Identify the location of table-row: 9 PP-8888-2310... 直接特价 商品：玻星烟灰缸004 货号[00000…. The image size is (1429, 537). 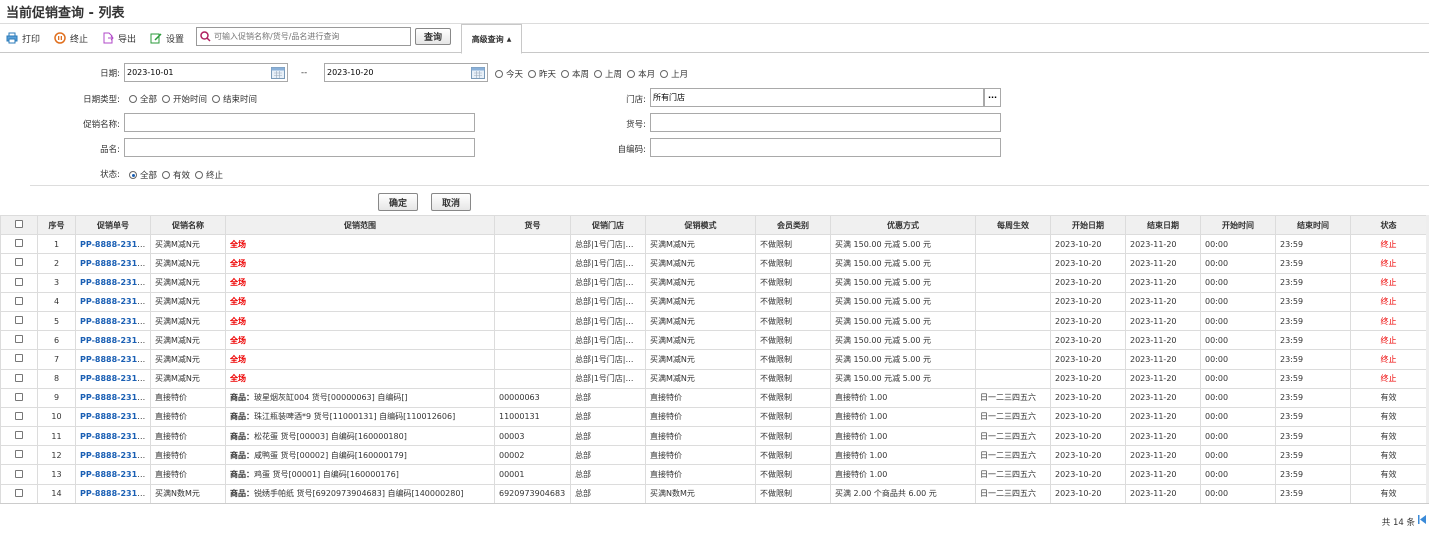
(713, 397).